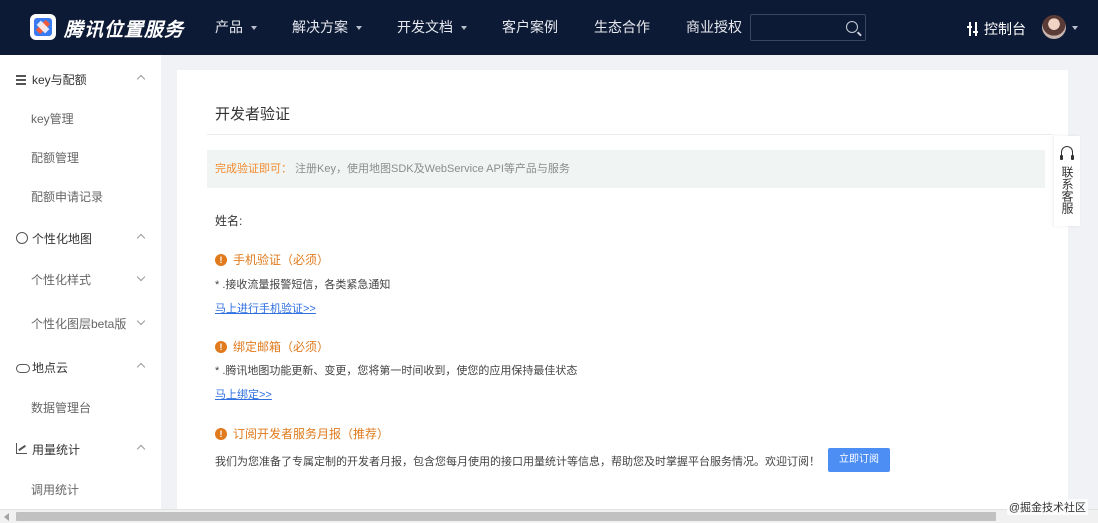  I want to click on sidebar-group-usage: 用量统计, so click(80, 449).